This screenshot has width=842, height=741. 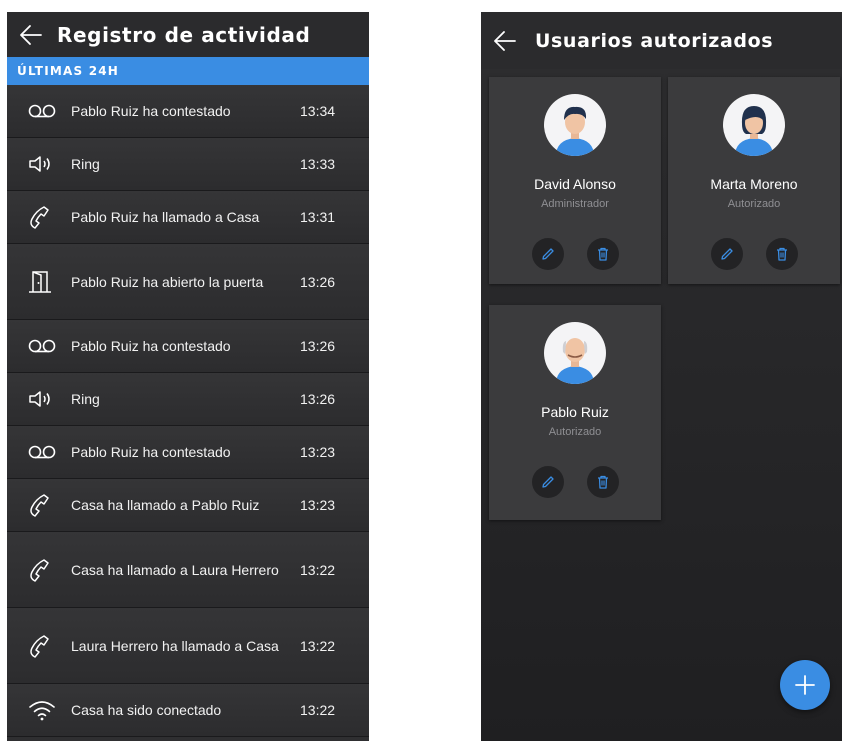 I want to click on activity-item: Pablo Ruiz ha contestado 13:23, so click(x=188, y=452).